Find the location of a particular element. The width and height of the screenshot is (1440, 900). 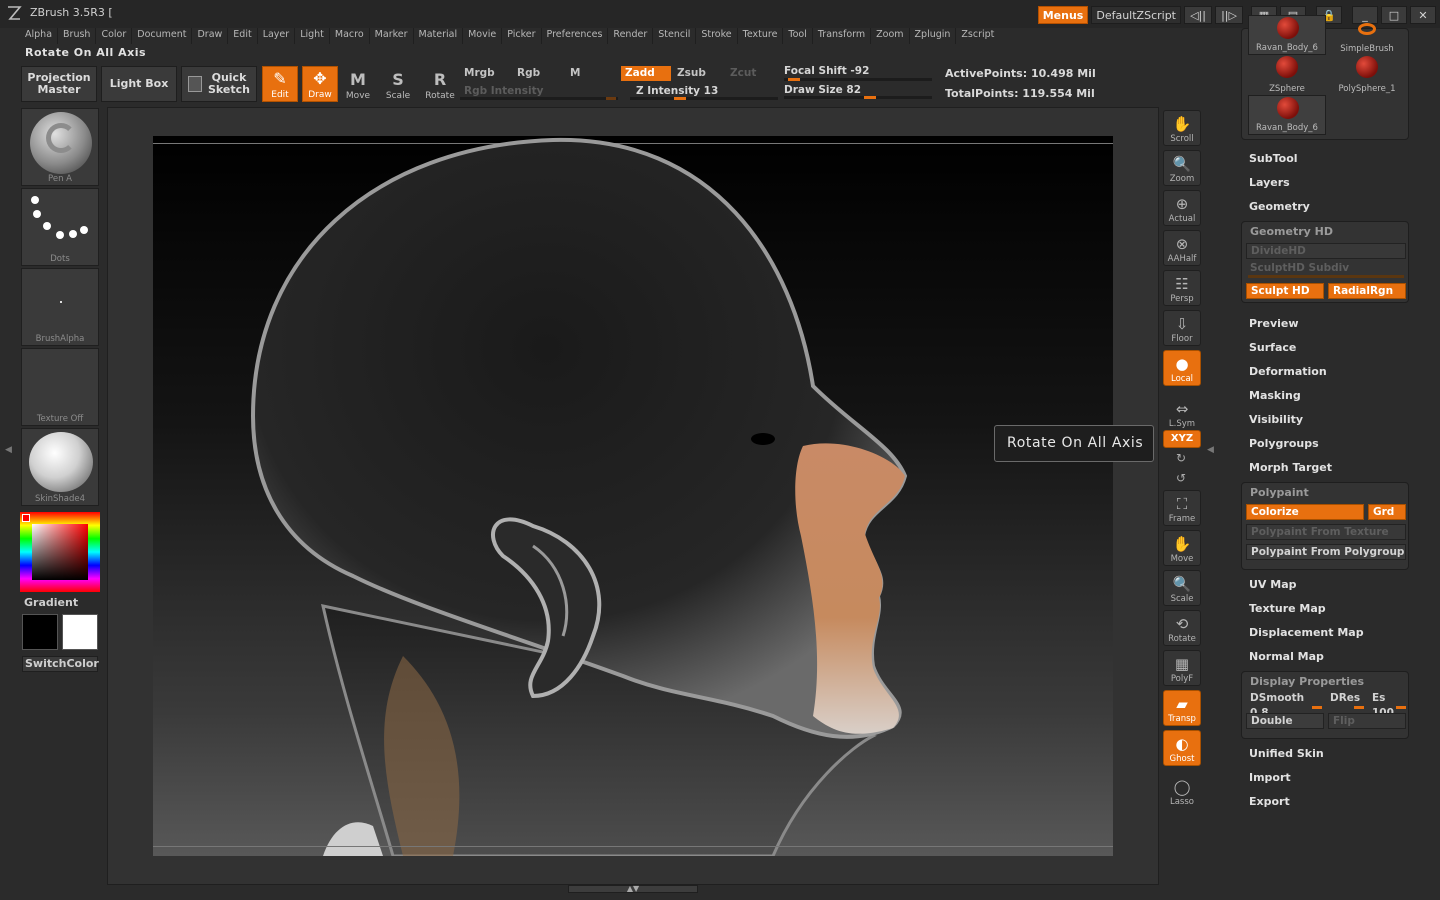

lsym-button: ⇔ L.Sym is located at coordinates (1182, 412).